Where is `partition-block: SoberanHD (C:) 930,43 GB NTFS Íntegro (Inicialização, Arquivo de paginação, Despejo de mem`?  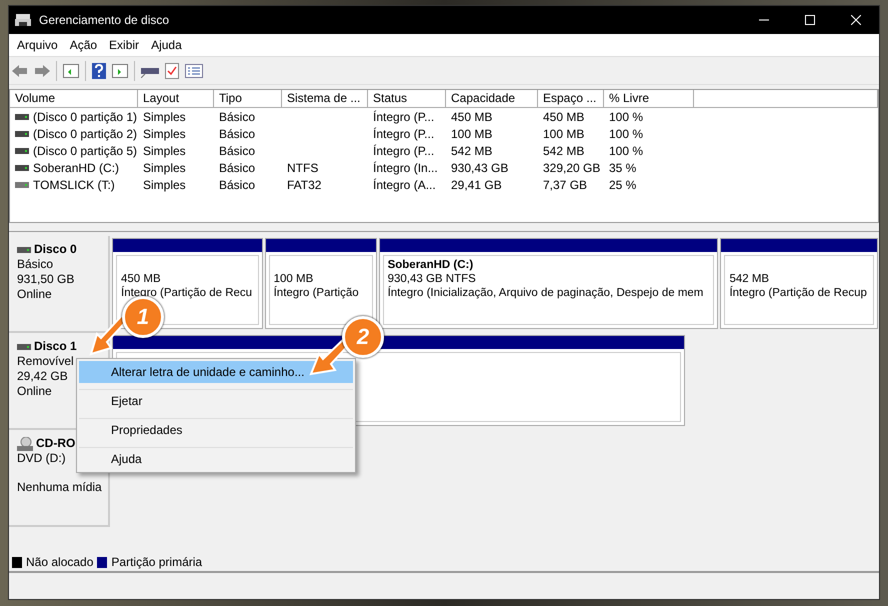 partition-block: SoberanHD (C:) 930,43 GB NTFS Íntegro (Inicialização, Arquivo de paginação, Despejo de mem is located at coordinates (548, 283).